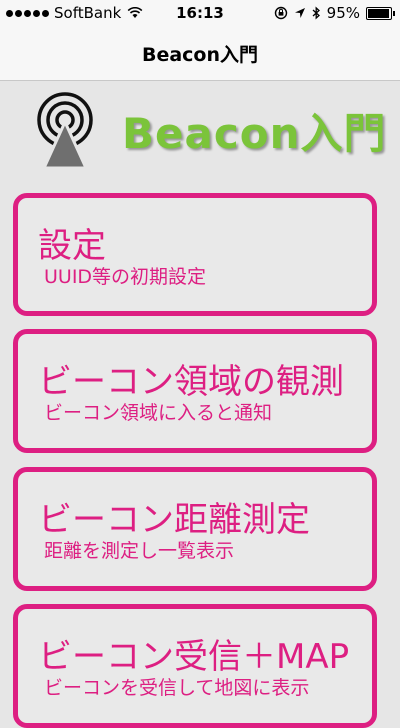 This screenshot has height=728, width=400. What do you see at coordinates (194, 657) in the screenshot?
I see `menu-item-title: ビーコン受信＋MAP` at bounding box center [194, 657].